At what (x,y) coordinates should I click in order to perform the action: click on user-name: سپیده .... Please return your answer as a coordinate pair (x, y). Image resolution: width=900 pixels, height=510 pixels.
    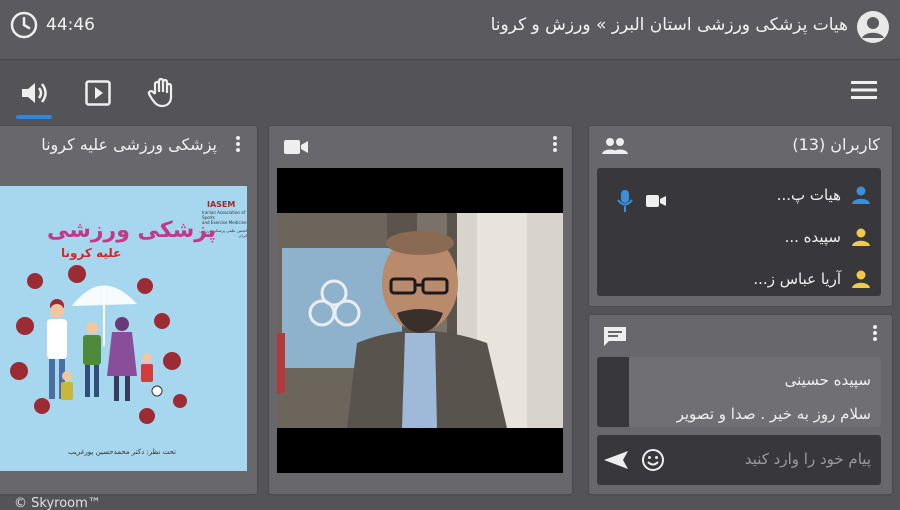
    Looking at the image, I should click on (812, 237).